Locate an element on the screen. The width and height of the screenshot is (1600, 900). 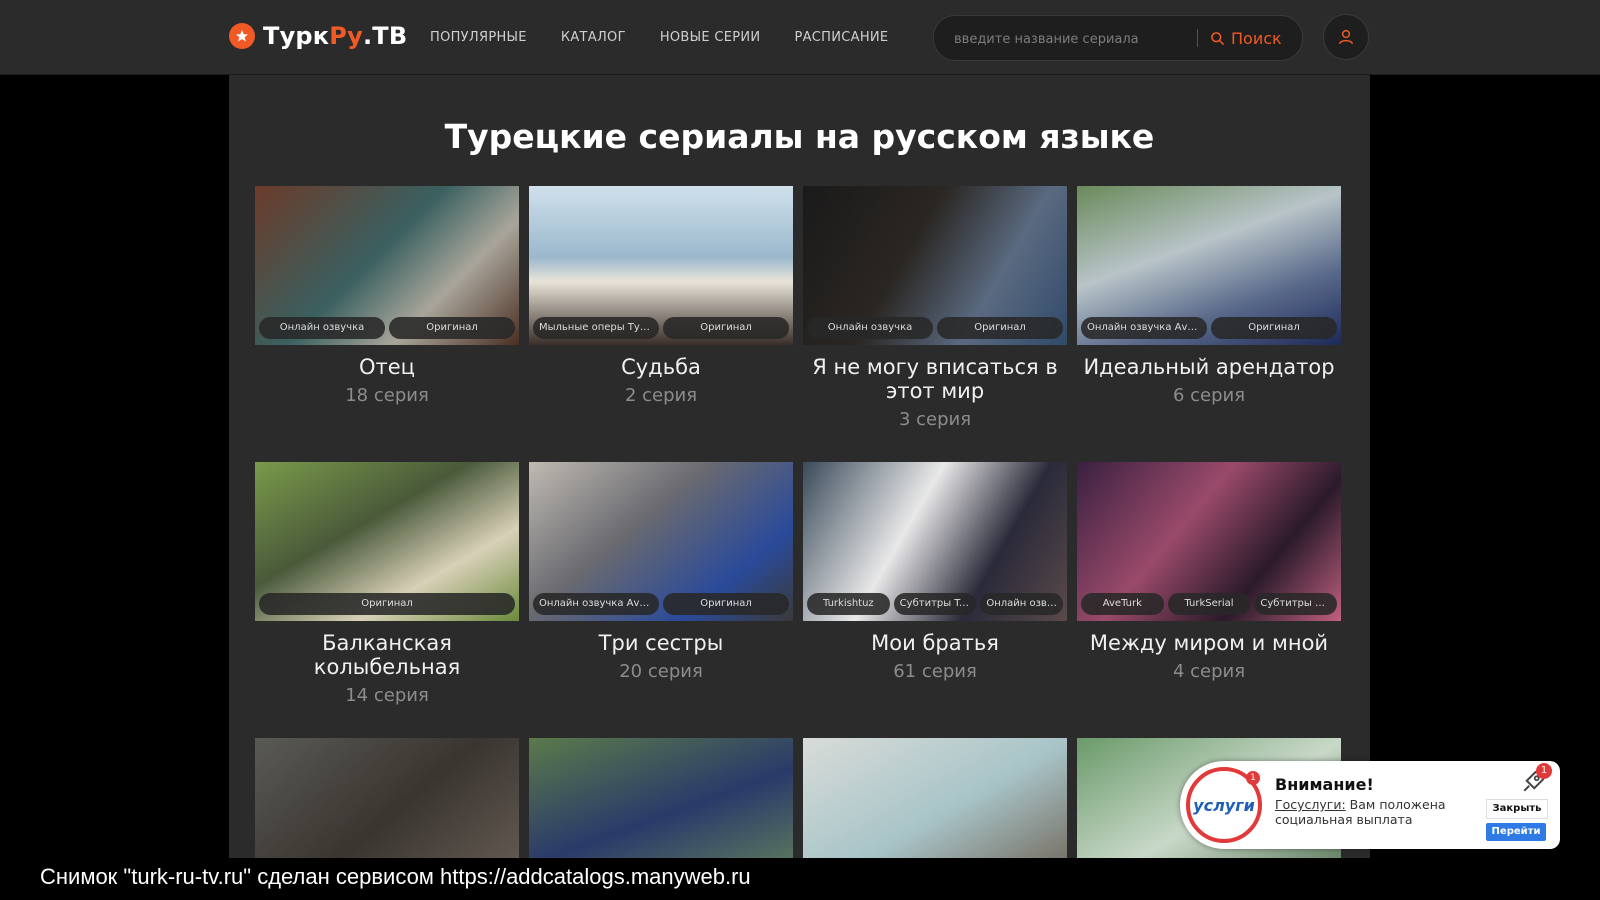
series-episode: 61 серия is located at coordinates (935, 671).